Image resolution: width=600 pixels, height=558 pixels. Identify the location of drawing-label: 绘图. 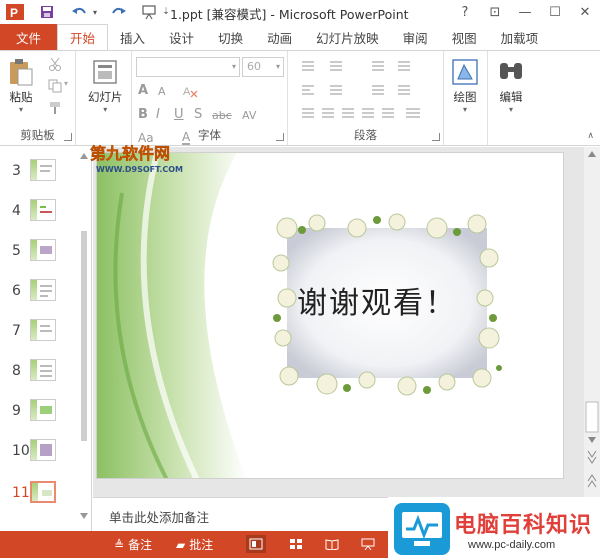
(465, 97).